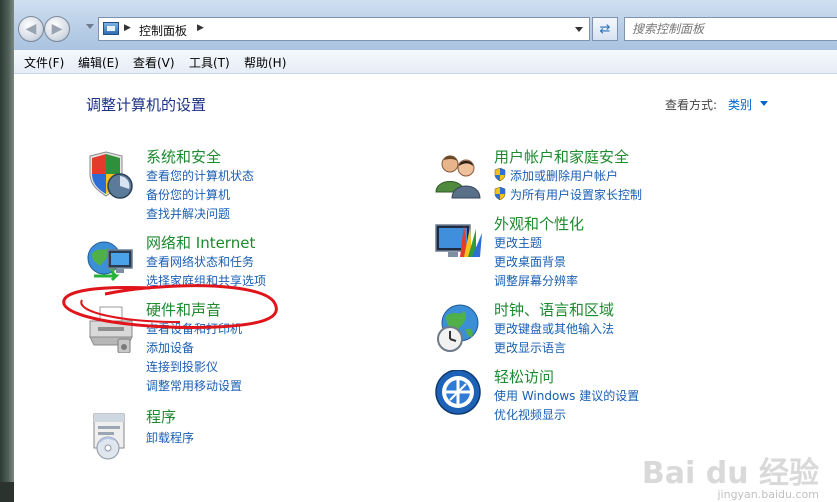  What do you see at coordinates (579, 29) in the screenshot?
I see `address-dropdown-icon` at bounding box center [579, 29].